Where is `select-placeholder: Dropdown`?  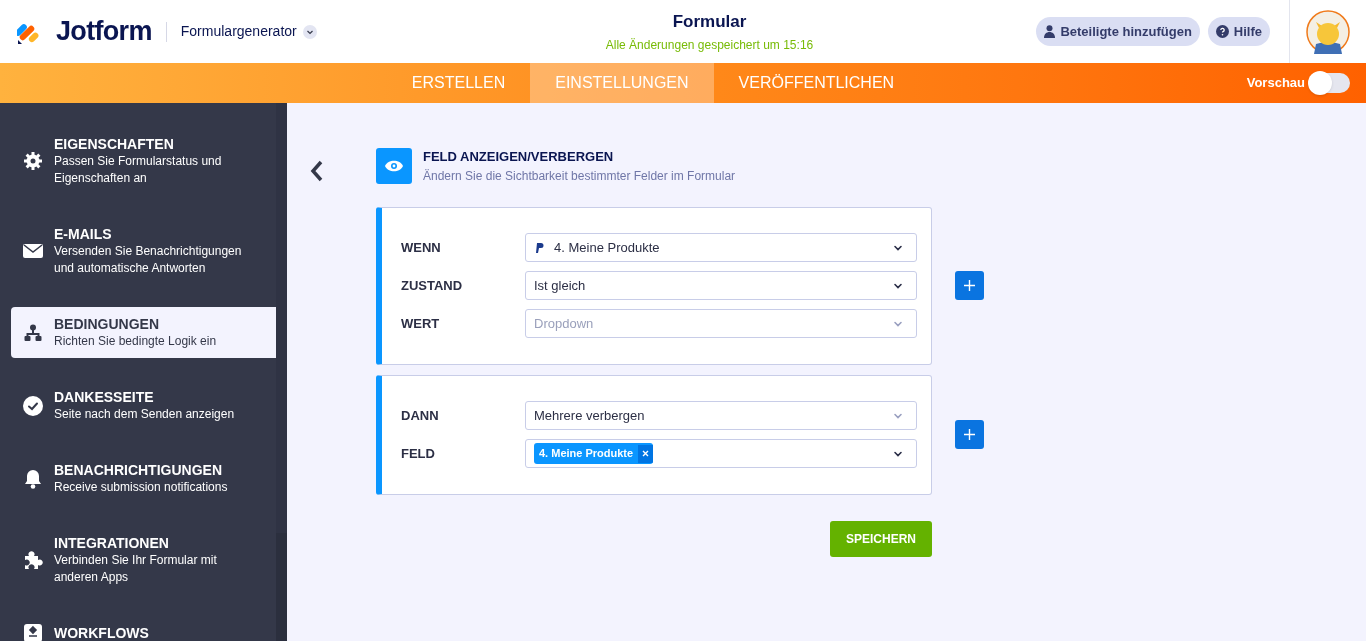
select-placeholder: Dropdown is located at coordinates (564, 323).